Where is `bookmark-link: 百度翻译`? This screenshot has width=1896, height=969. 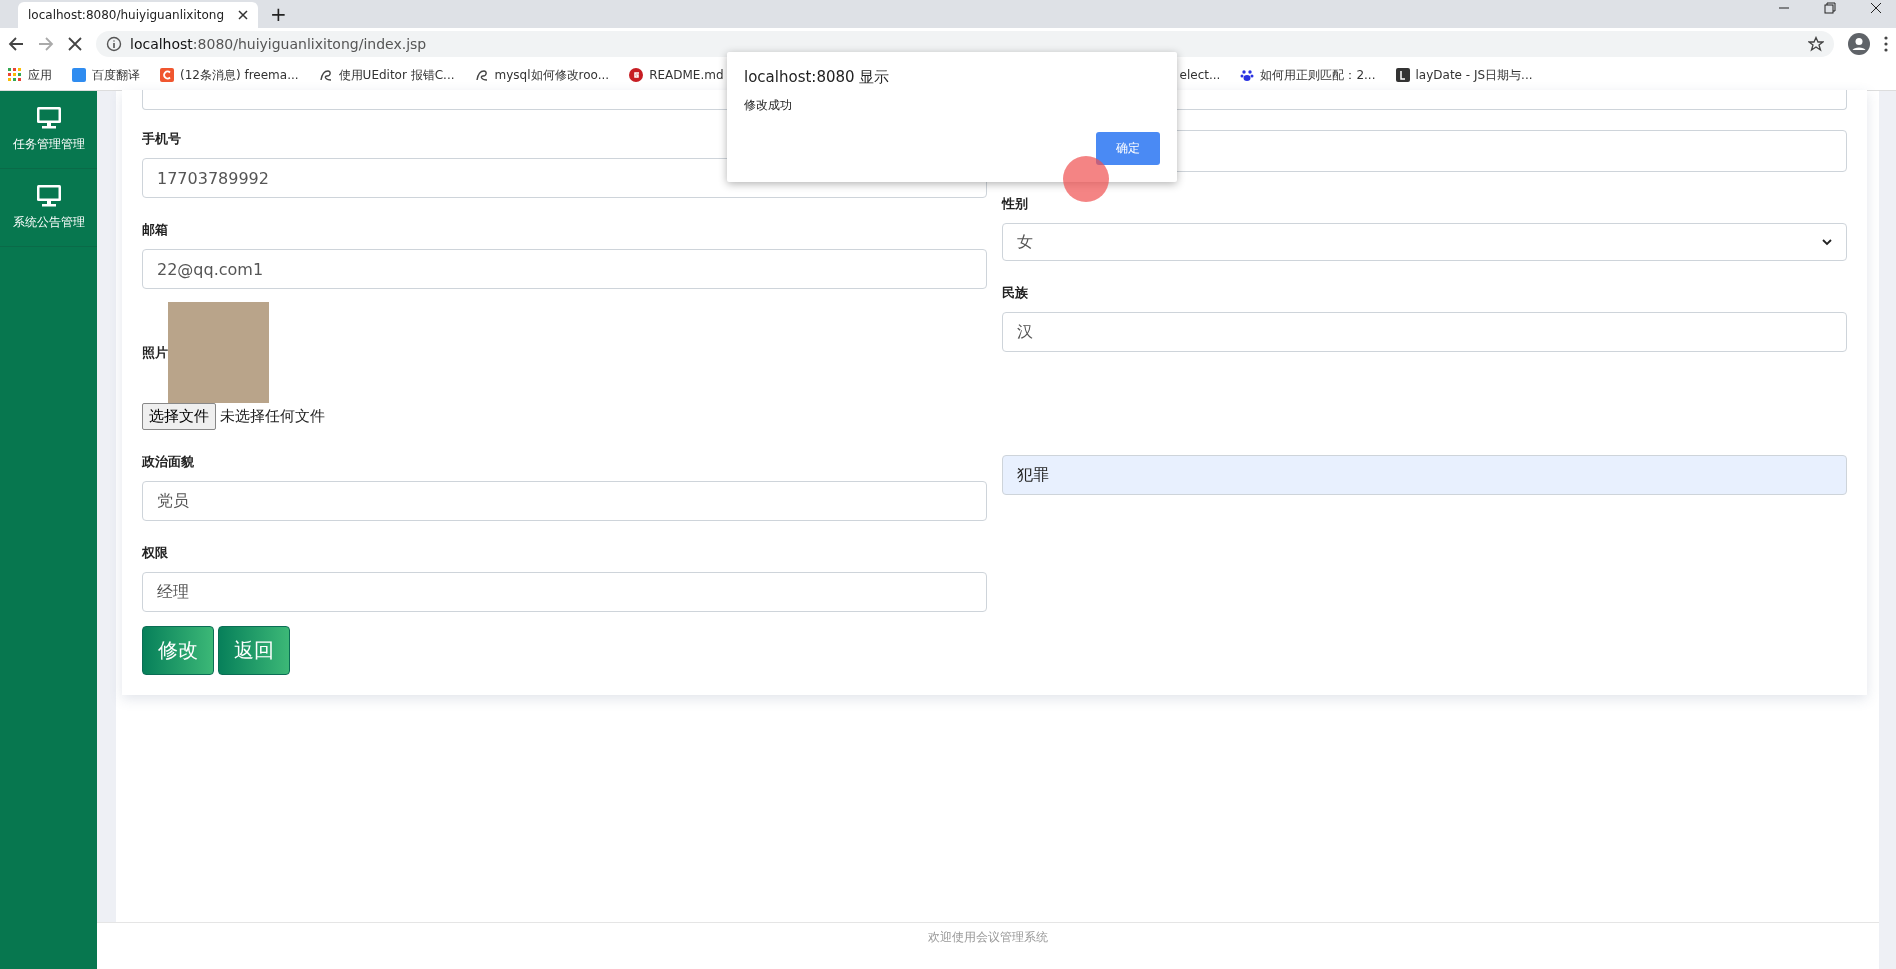 bookmark-link: 百度翻译 is located at coordinates (116, 75).